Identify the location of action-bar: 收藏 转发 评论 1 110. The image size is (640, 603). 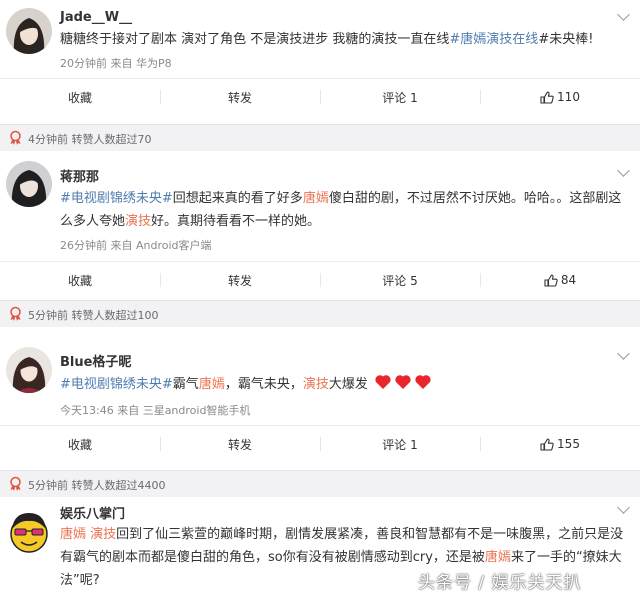
(320, 96).